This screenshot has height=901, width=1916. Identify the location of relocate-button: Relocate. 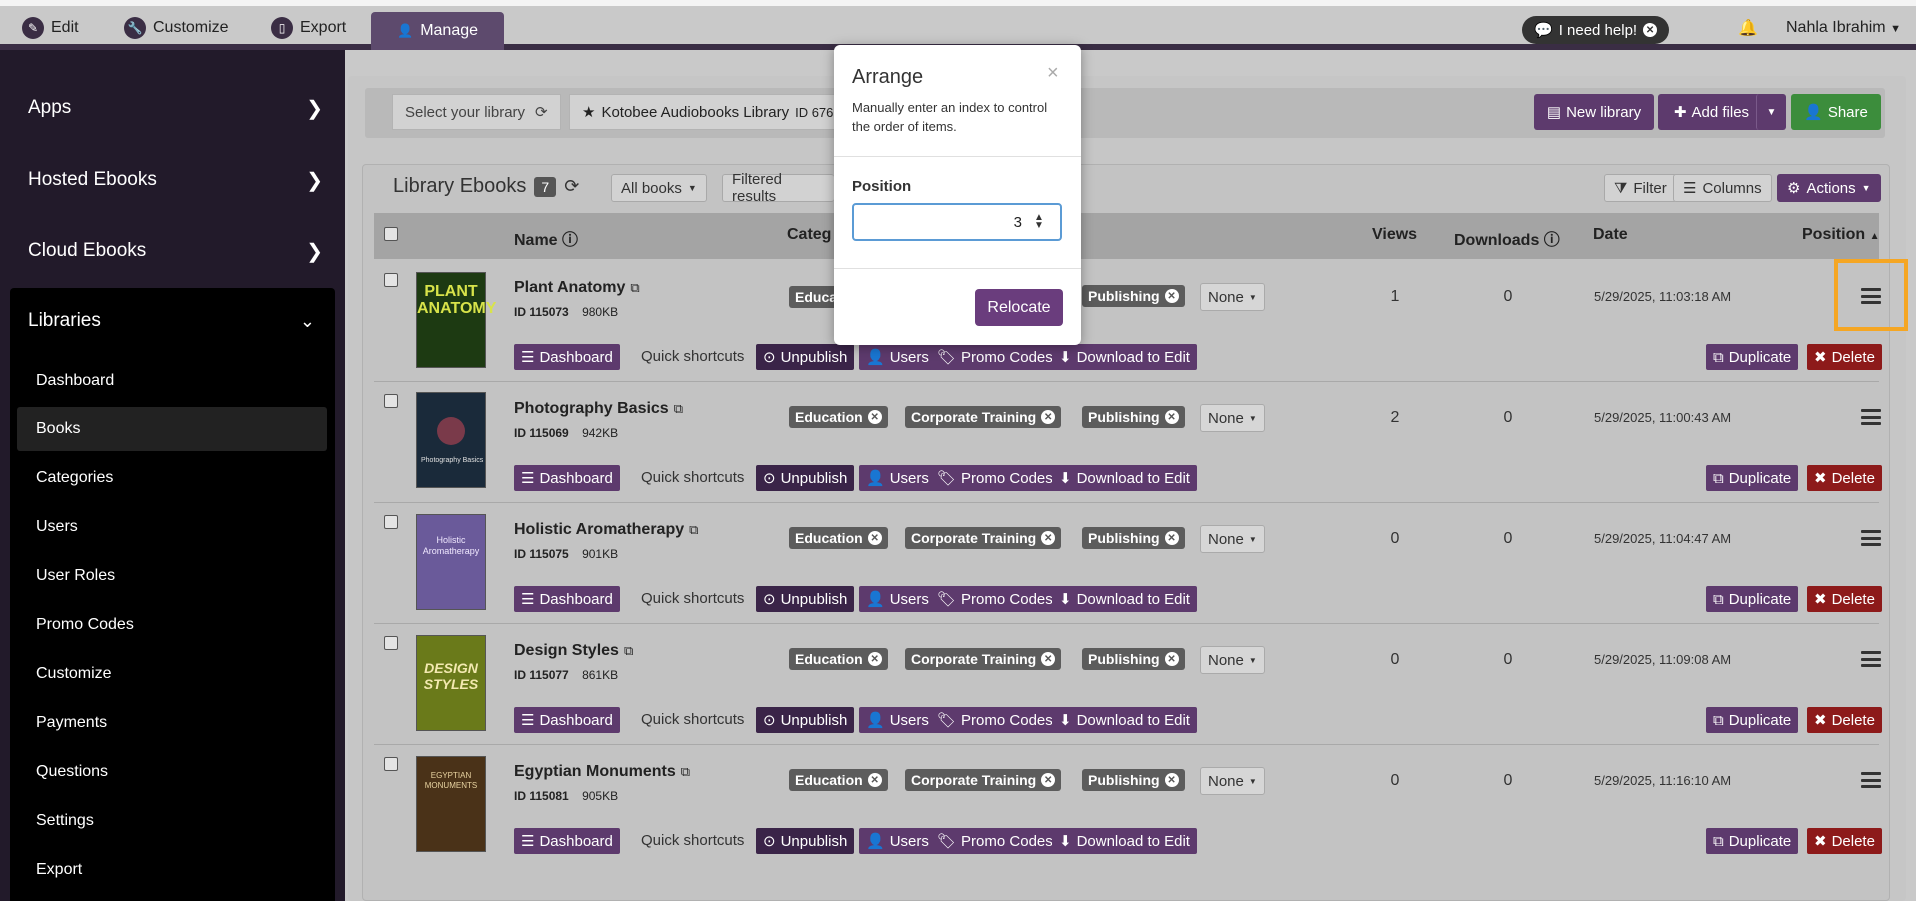
(1019, 307).